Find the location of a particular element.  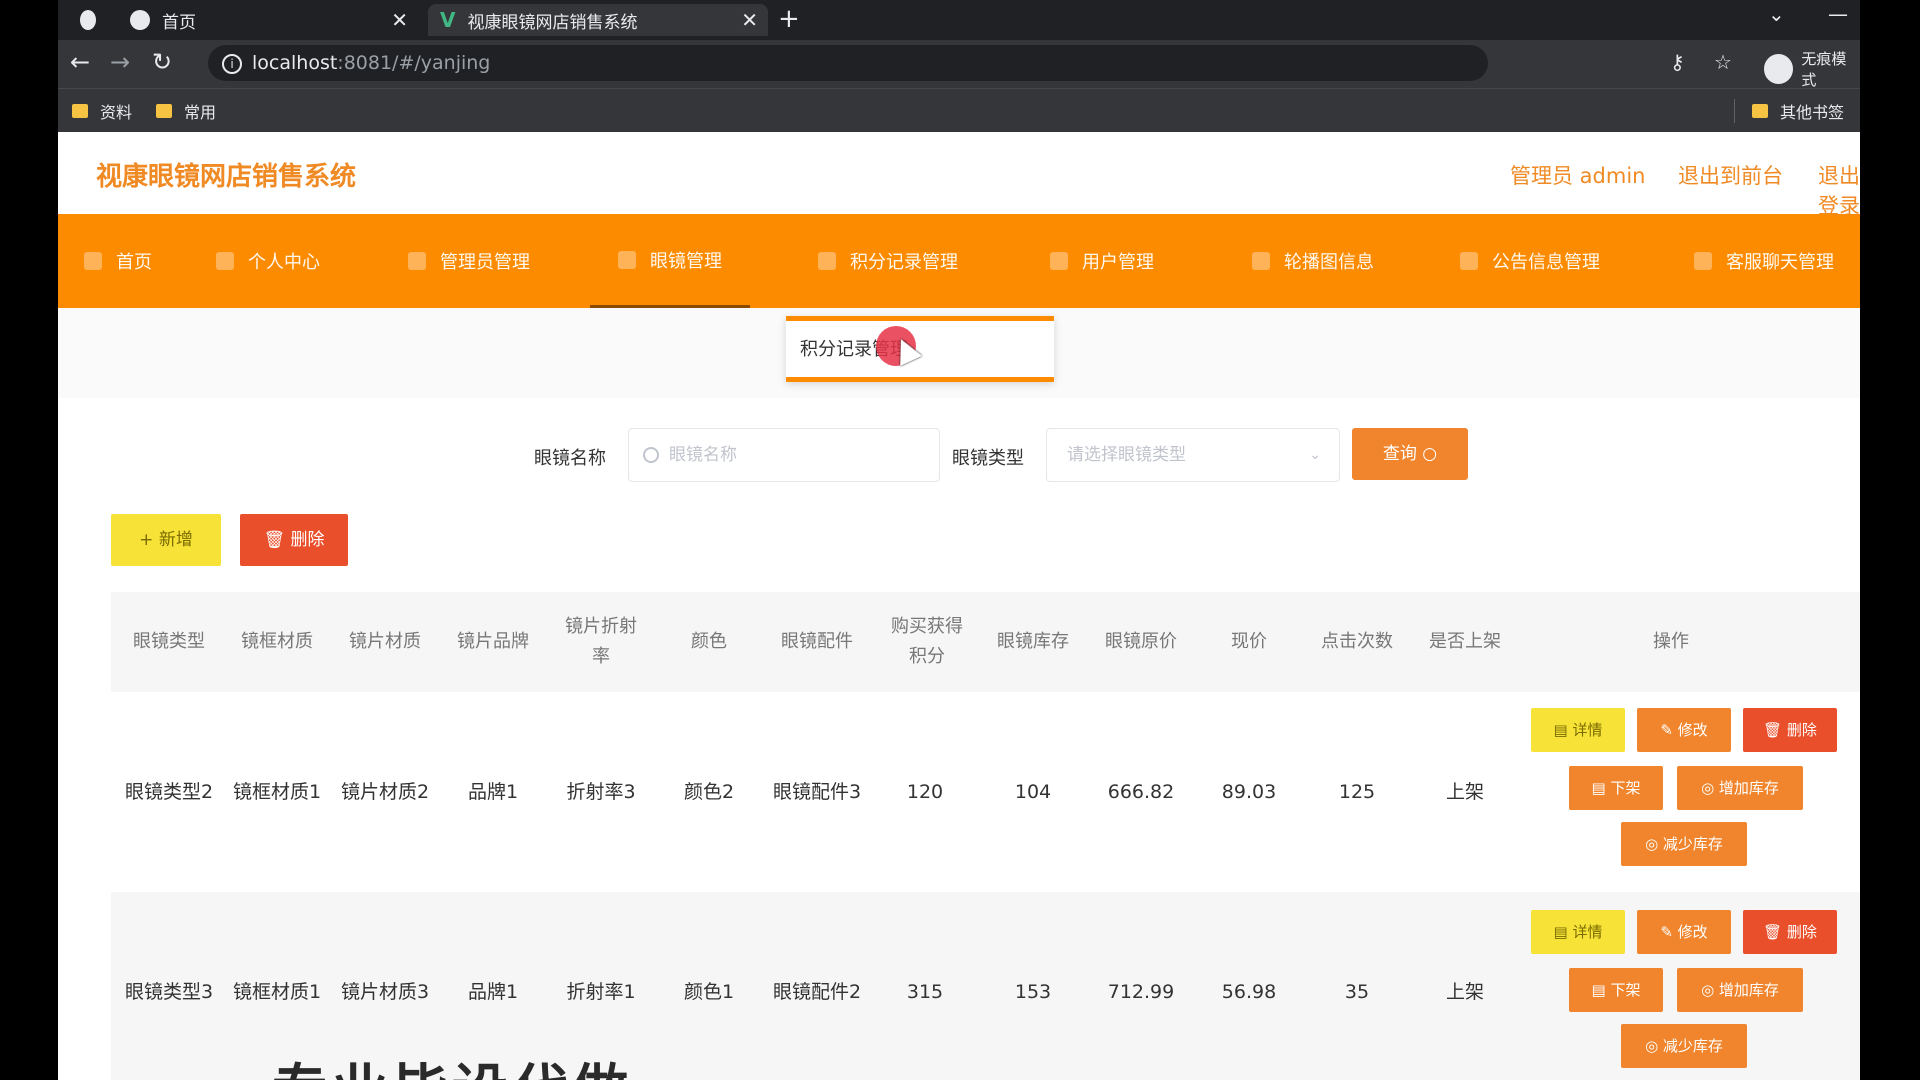

search-icon: ○ is located at coordinates (1430, 454).